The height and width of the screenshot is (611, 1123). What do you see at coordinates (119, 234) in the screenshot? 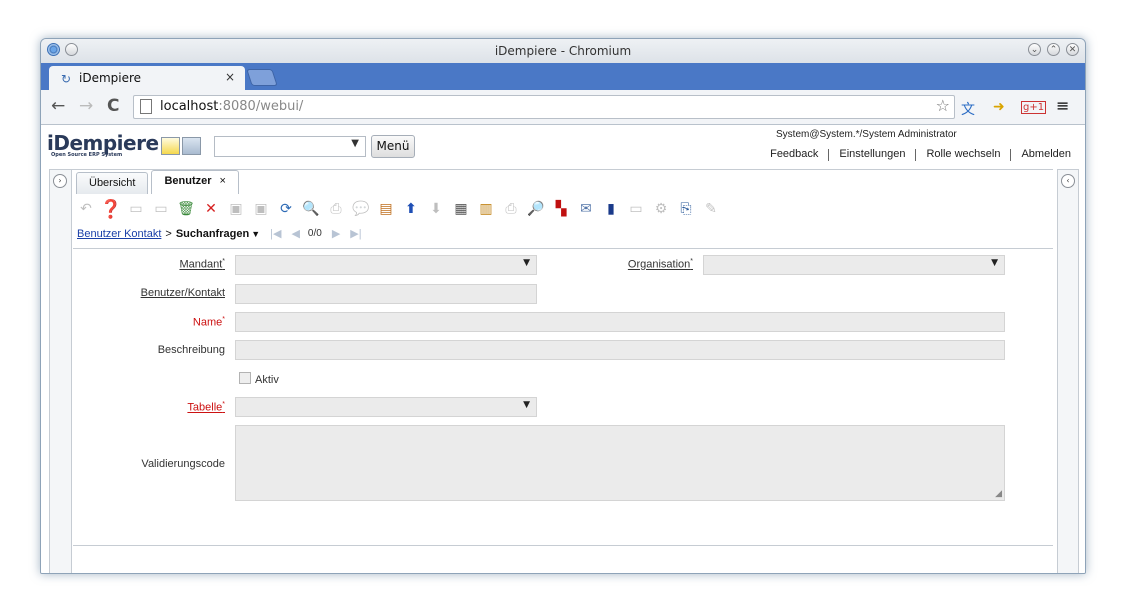
I see `breadcrumb-link: Benutzer Kontakt` at bounding box center [119, 234].